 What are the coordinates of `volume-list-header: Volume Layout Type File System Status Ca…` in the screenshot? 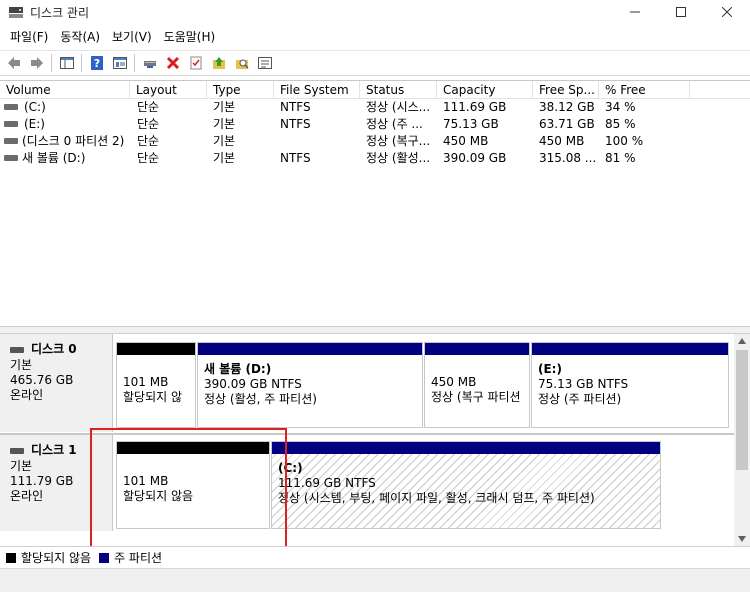 It's located at (375, 90).